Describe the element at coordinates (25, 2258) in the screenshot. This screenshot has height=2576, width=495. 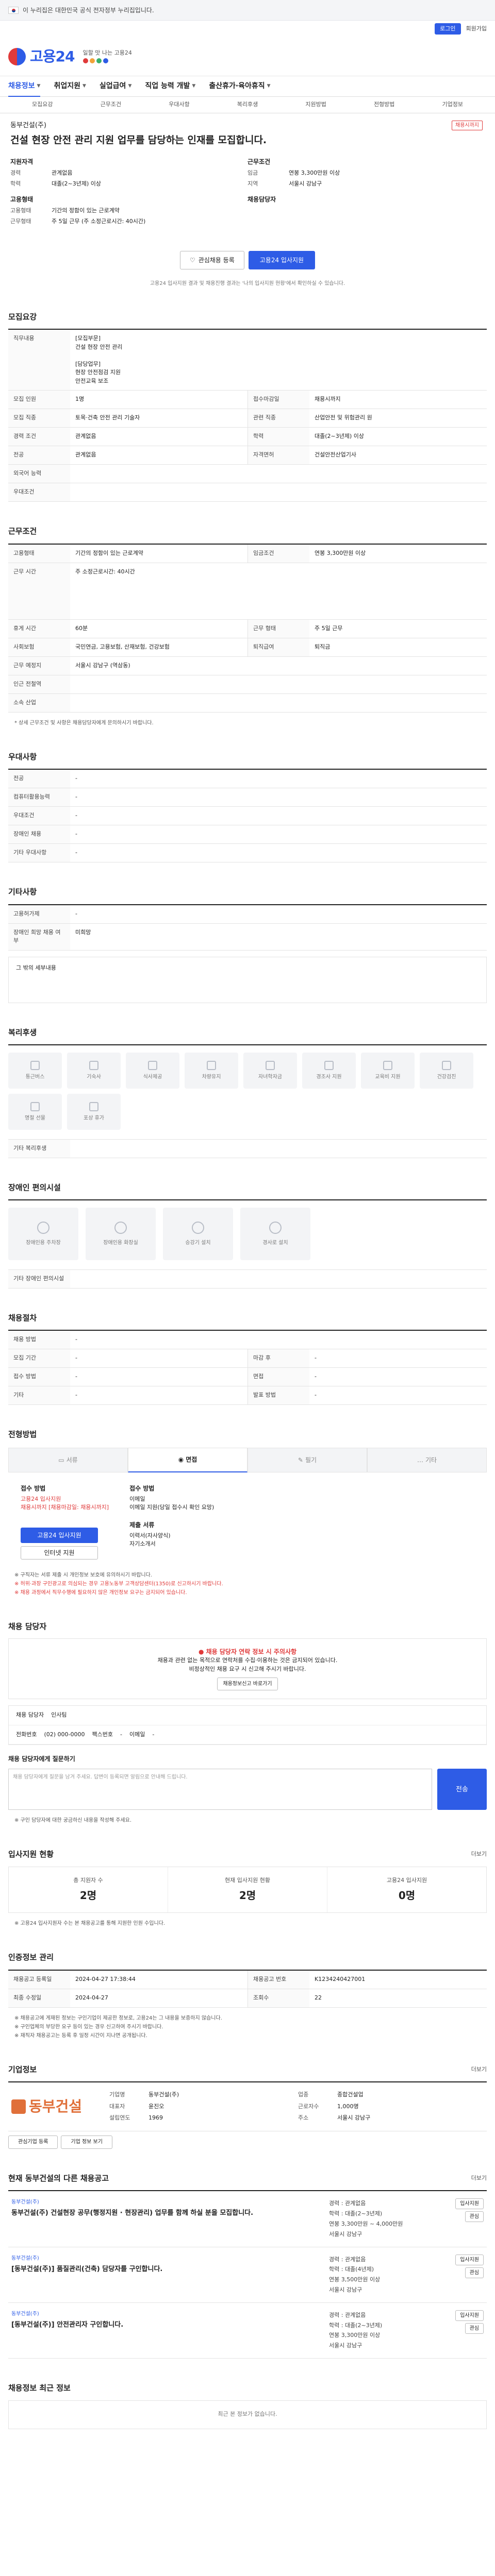
I see `job-company: 동부건설(주)` at that location.